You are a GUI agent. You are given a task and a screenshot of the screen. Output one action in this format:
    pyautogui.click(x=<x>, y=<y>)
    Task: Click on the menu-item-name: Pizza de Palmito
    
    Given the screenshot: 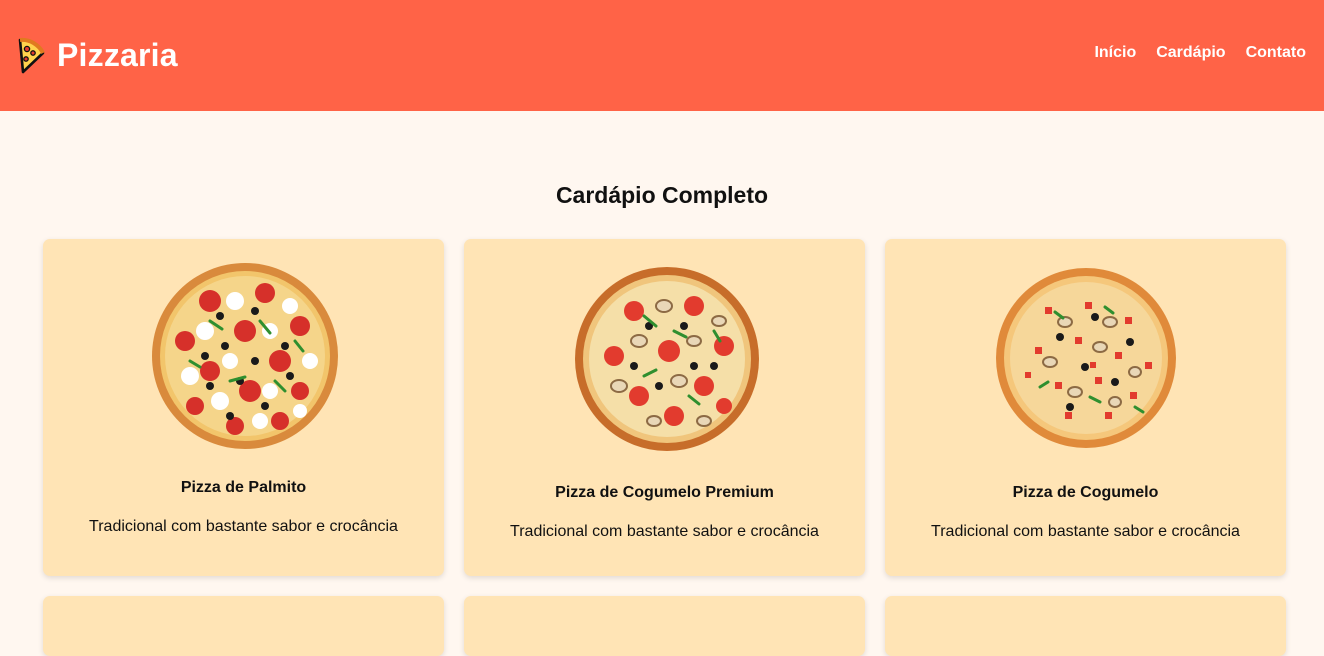 What is the action you would take?
    pyautogui.click(x=243, y=487)
    